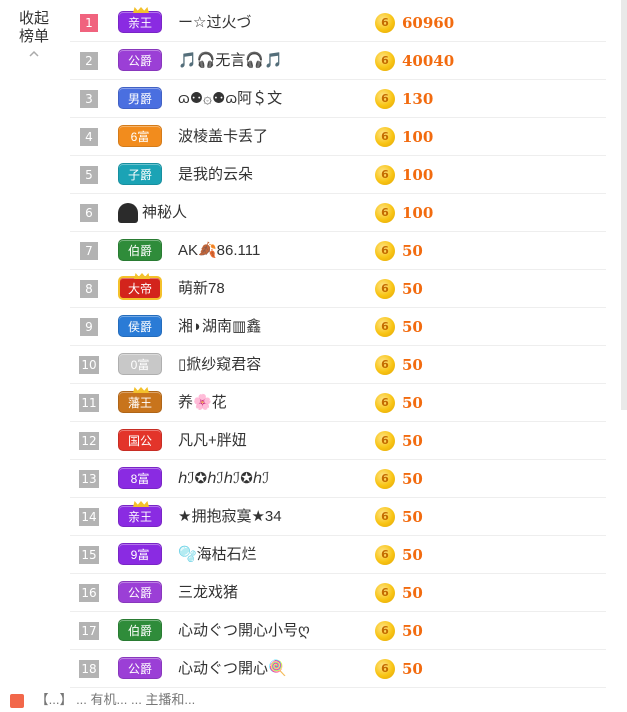  I want to click on rank-row: 1 亲王 ー☆过火づ 6 60960, so click(338, 23).